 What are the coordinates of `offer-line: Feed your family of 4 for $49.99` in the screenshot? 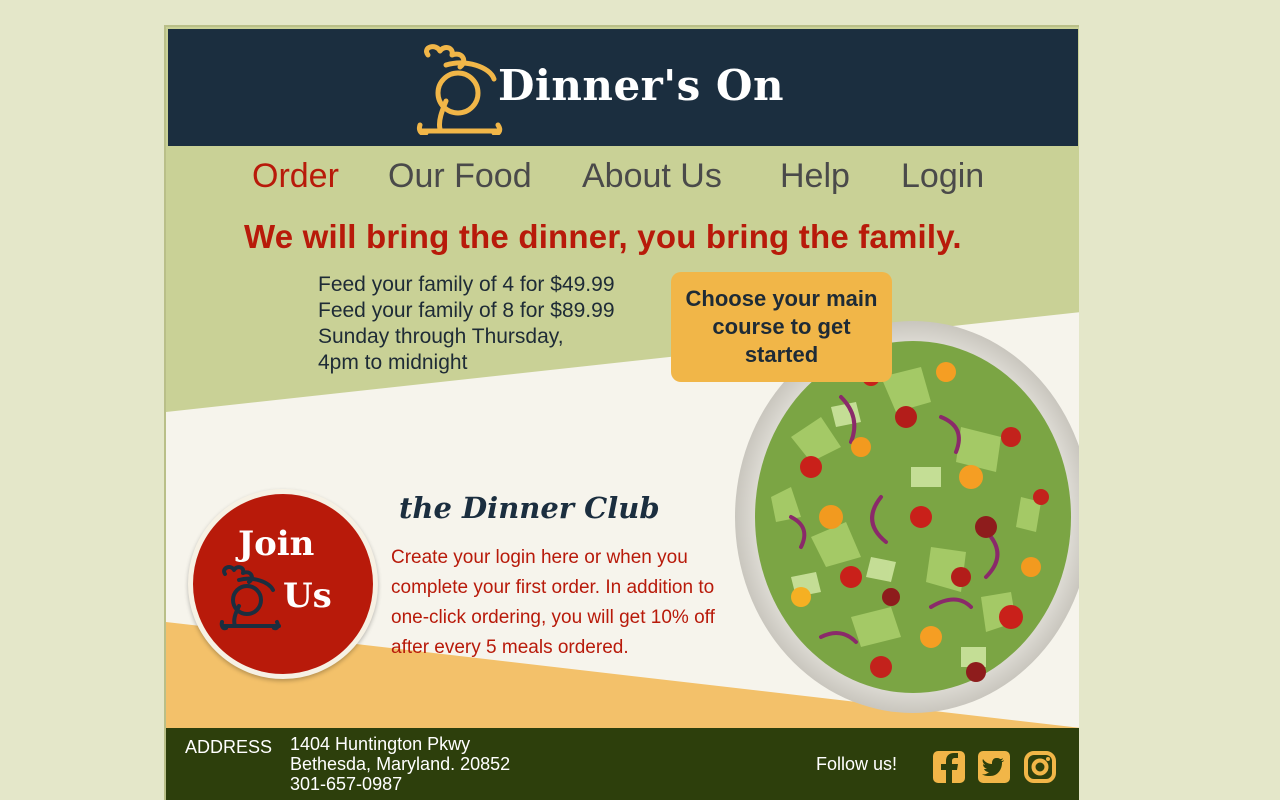 It's located at (466, 284).